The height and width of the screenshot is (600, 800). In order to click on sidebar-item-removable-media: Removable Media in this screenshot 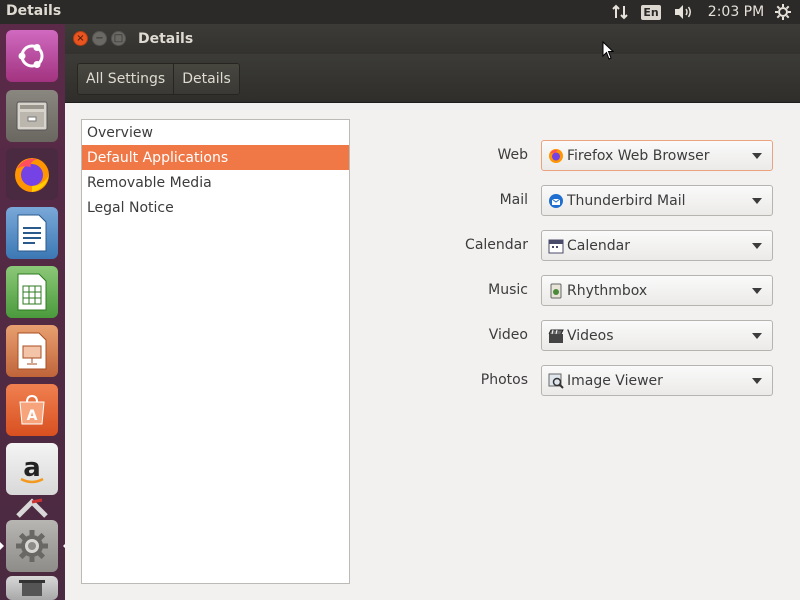, I will do `click(215, 182)`.